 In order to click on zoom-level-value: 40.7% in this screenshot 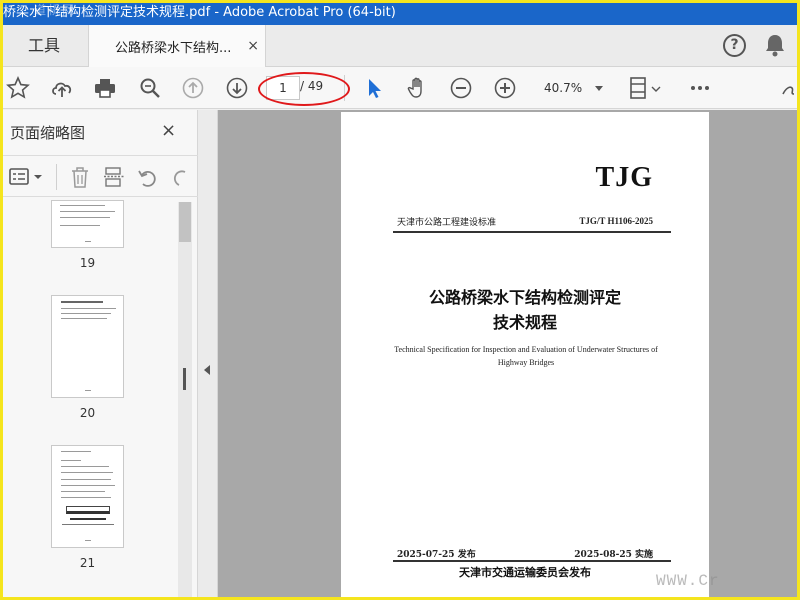, I will do `click(563, 88)`.